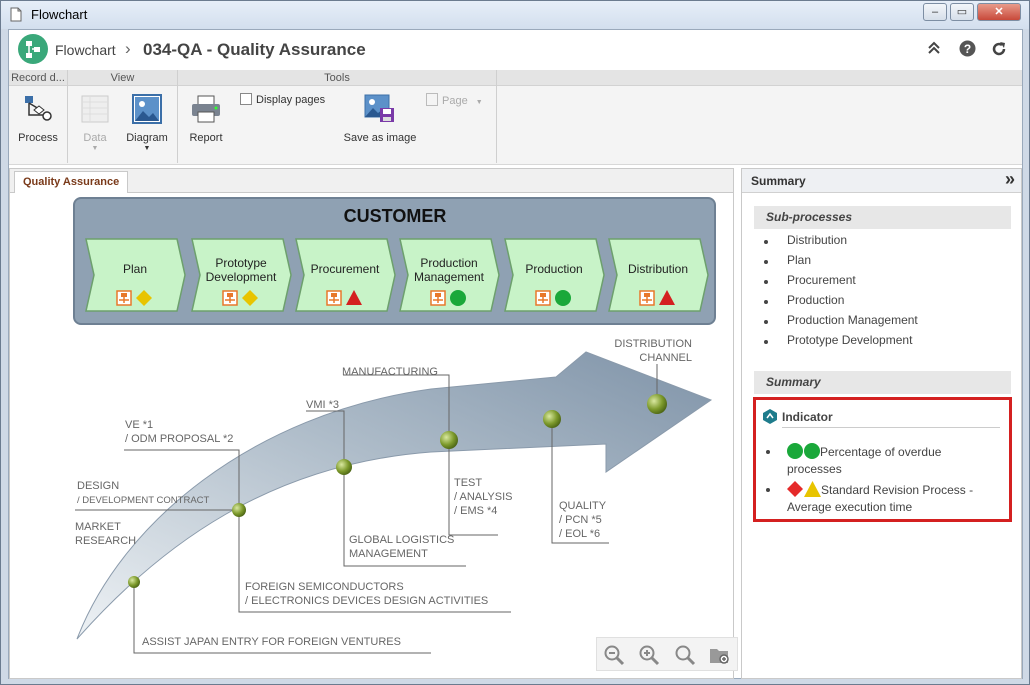 The height and width of the screenshot is (685, 1030). Describe the element at coordinates (324, 587) in the screenshot. I see `label-foreign-semis-1: FOREIGN SEMICONDUCTORS` at that location.